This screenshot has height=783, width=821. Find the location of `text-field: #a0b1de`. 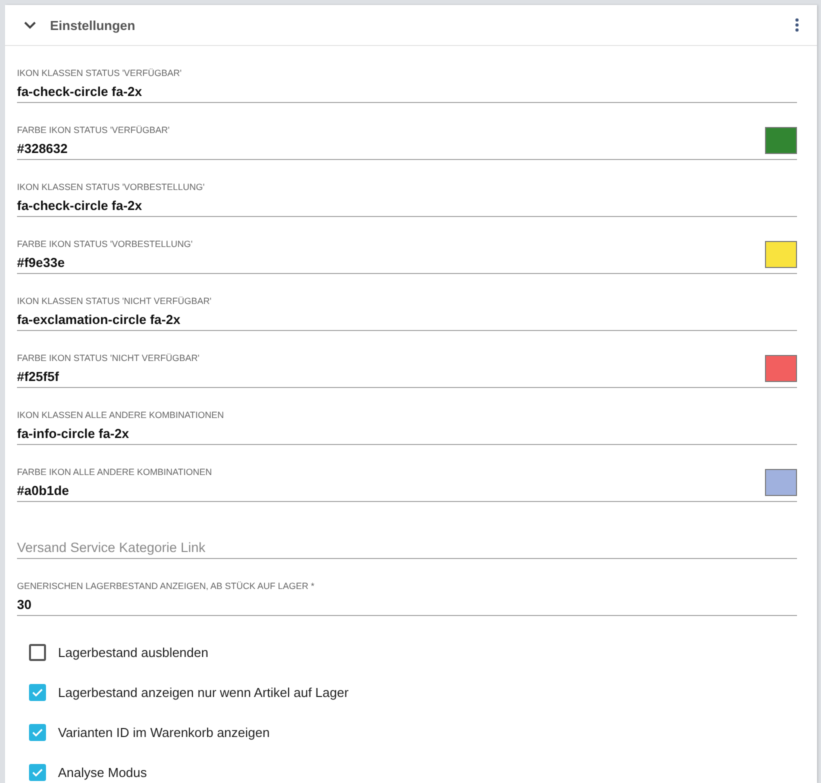

text-field: #a0b1de is located at coordinates (391, 490).